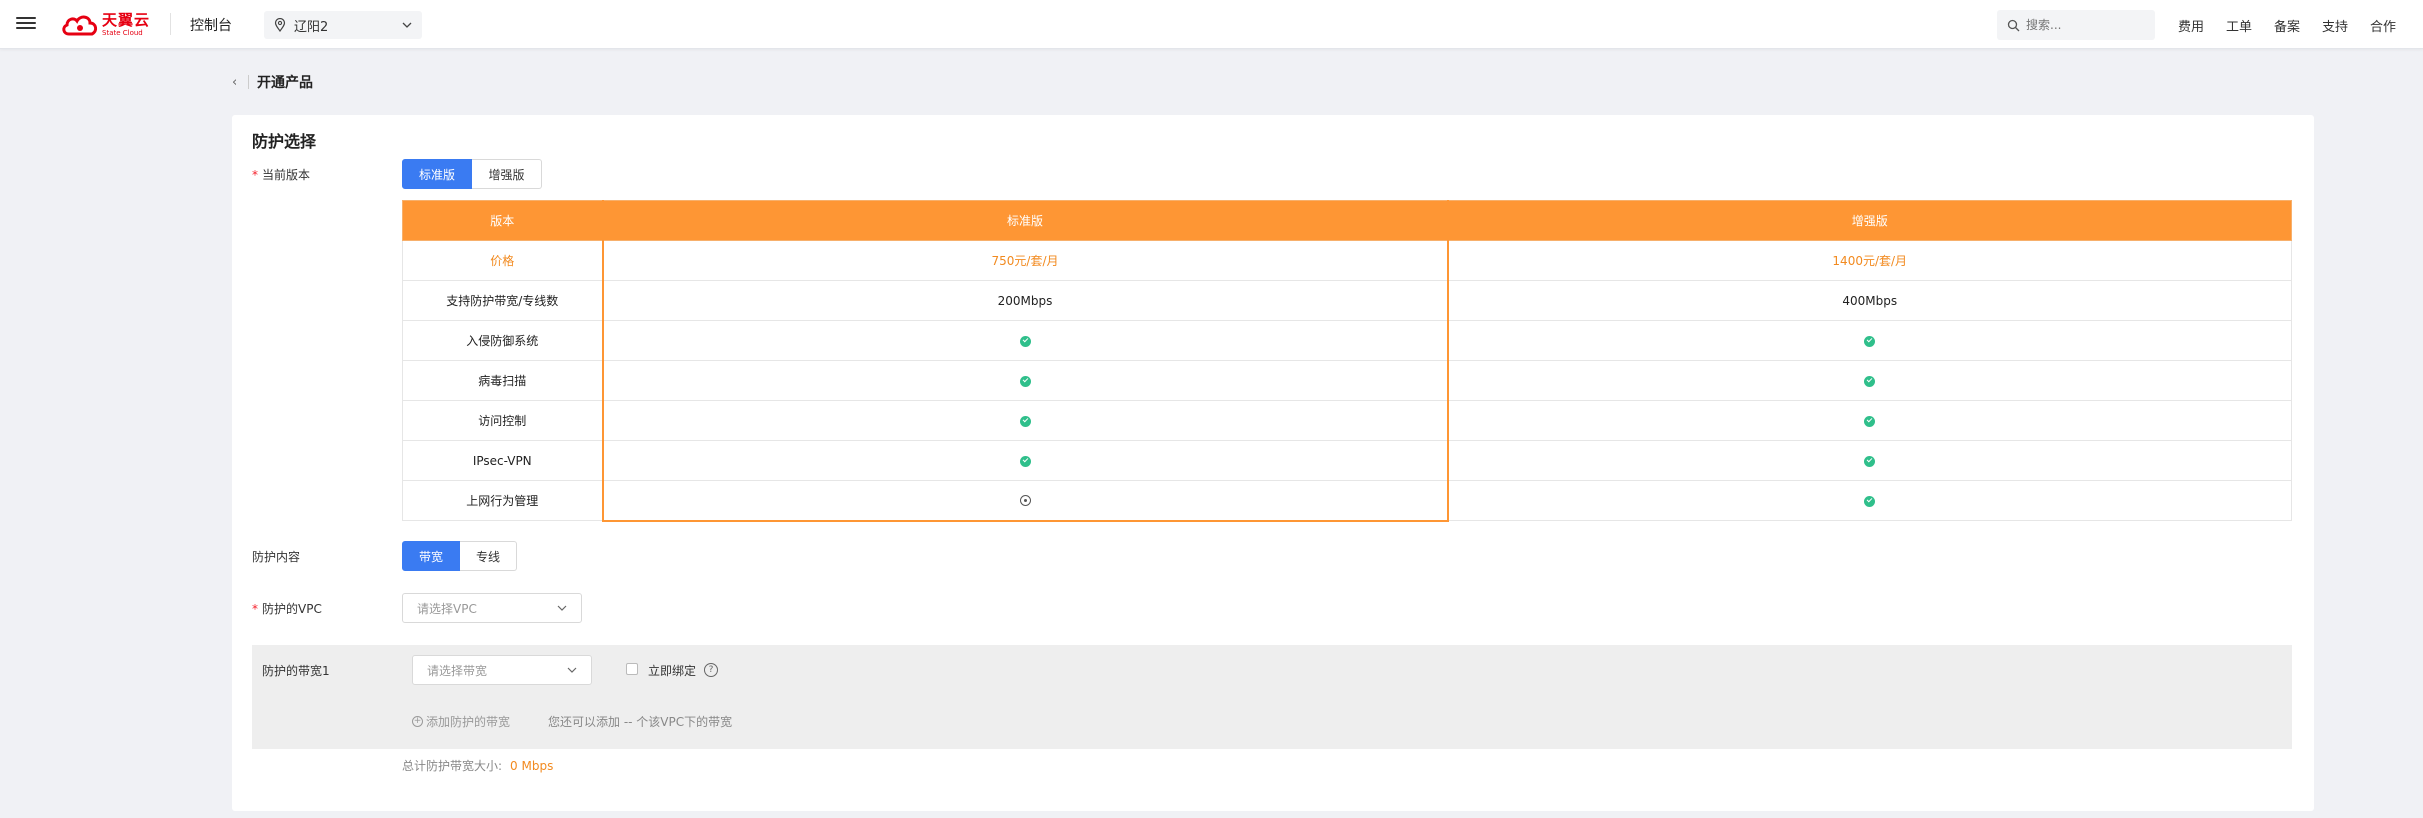 This screenshot has height=818, width=2423. I want to click on nav-link-support: 支持, so click(2335, 25).